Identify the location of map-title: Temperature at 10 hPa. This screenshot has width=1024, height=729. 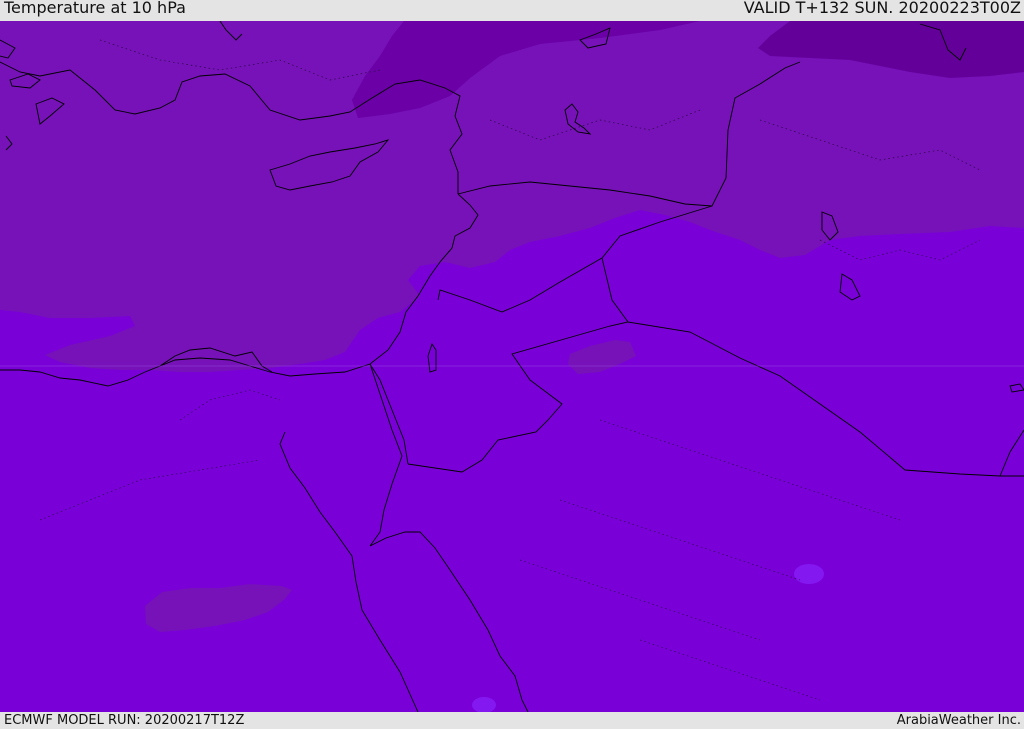
(95, 8).